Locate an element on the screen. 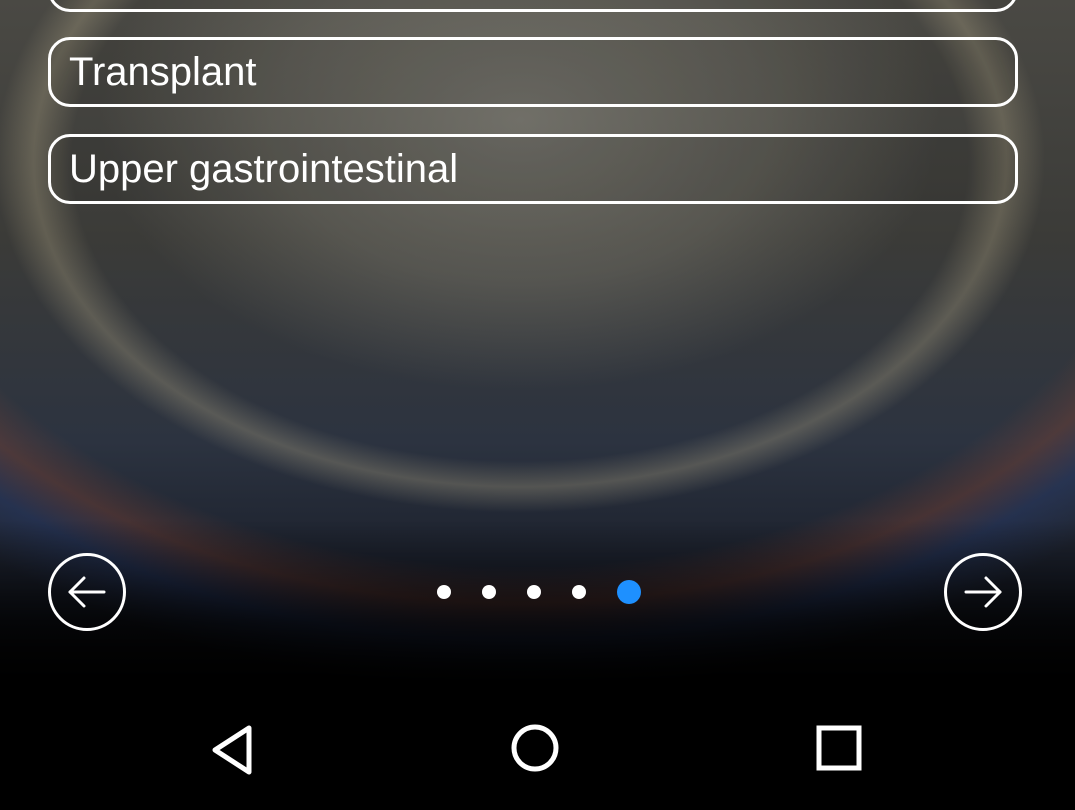  previous-button is located at coordinates (87, 592).